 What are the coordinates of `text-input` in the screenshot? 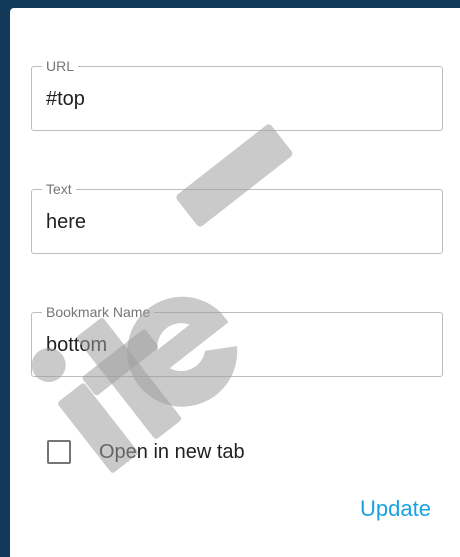 It's located at (237, 222).